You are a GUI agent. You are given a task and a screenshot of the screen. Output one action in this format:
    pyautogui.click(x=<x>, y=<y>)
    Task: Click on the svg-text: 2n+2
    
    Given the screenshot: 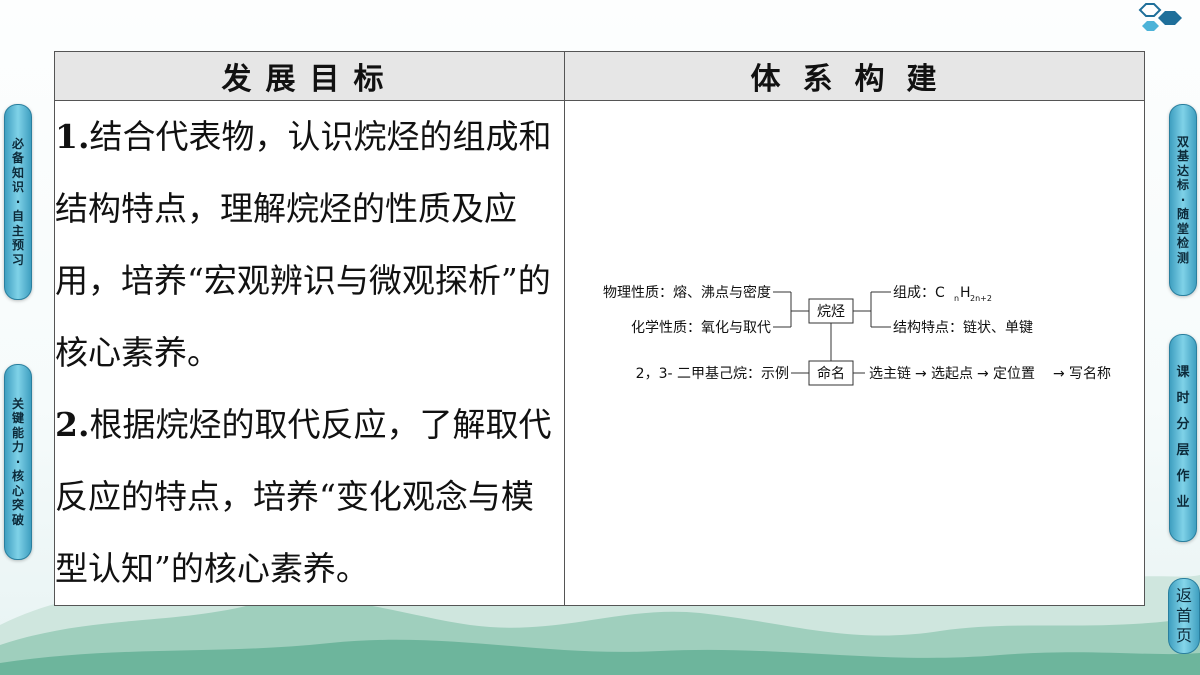 What is the action you would take?
    pyautogui.click(x=981, y=298)
    